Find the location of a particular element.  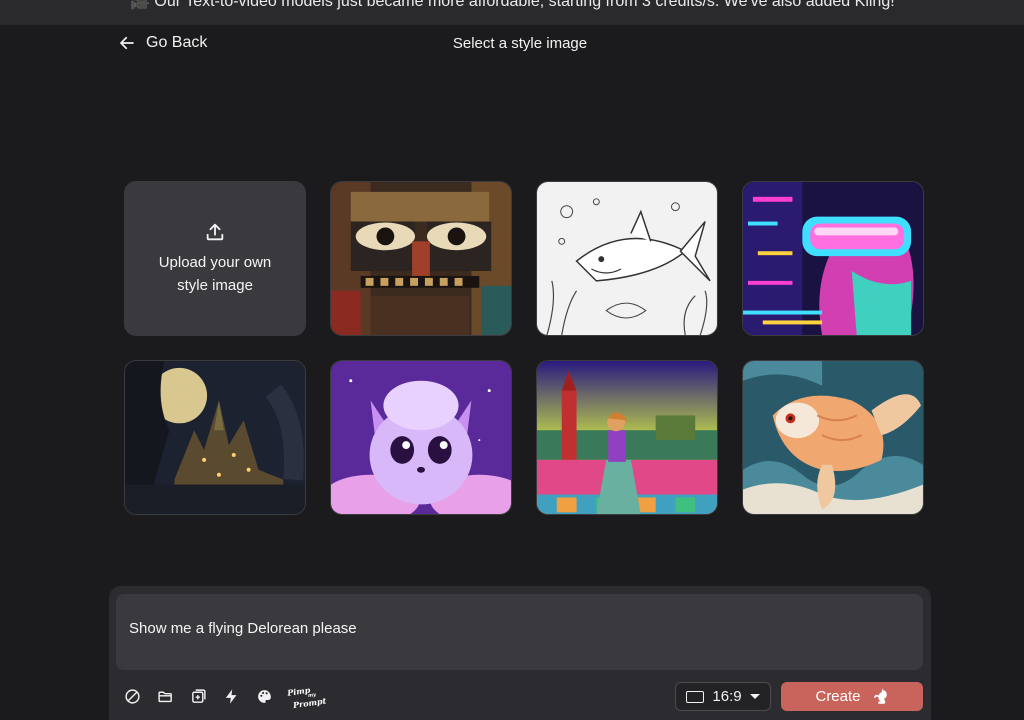

composer-toolbar: Pimp my Prompt is located at coordinates (226, 696).